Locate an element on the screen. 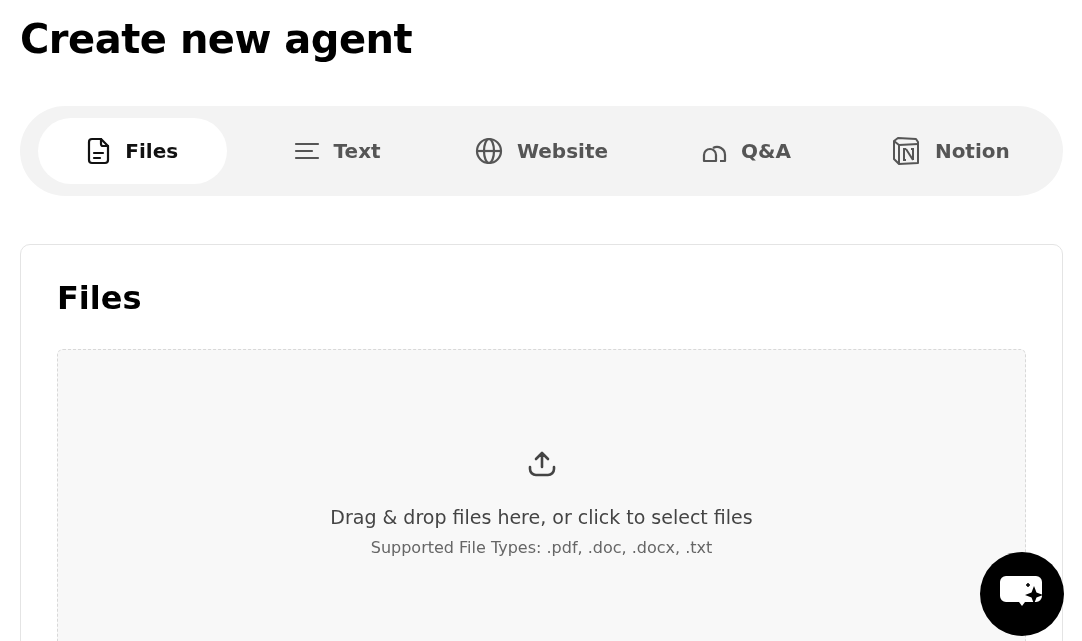  upload-icon is located at coordinates (541, 464).